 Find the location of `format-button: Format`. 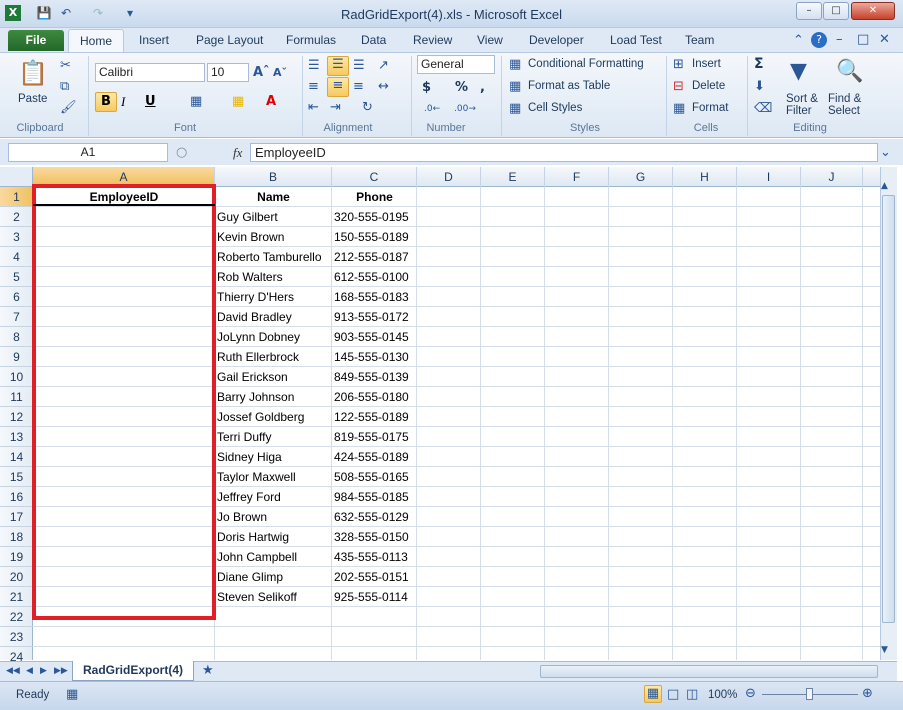

format-button: Format is located at coordinates (710, 108).